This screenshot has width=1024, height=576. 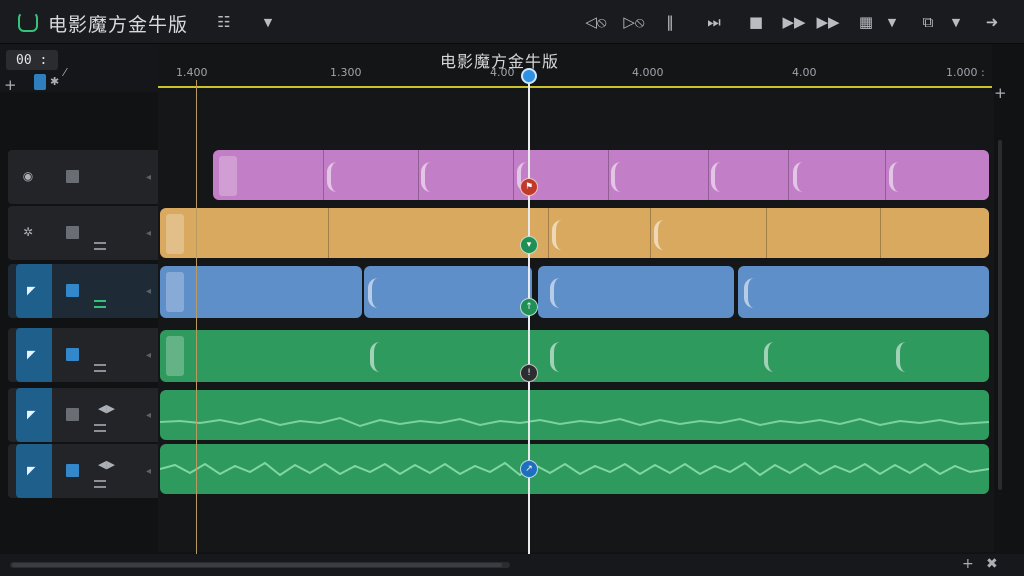 I want to click on snap-icon: ✱, so click(x=54, y=81).